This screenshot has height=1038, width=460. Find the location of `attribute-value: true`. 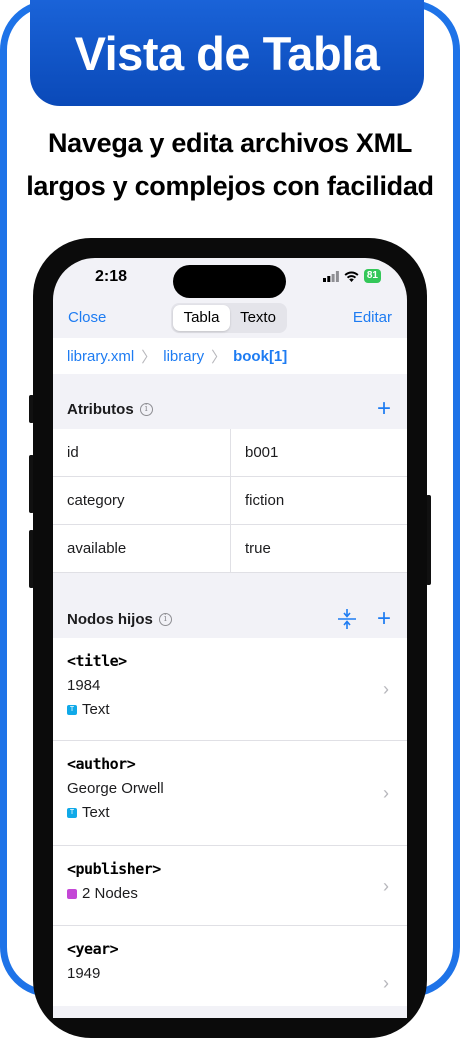

attribute-value: true is located at coordinates (318, 548).